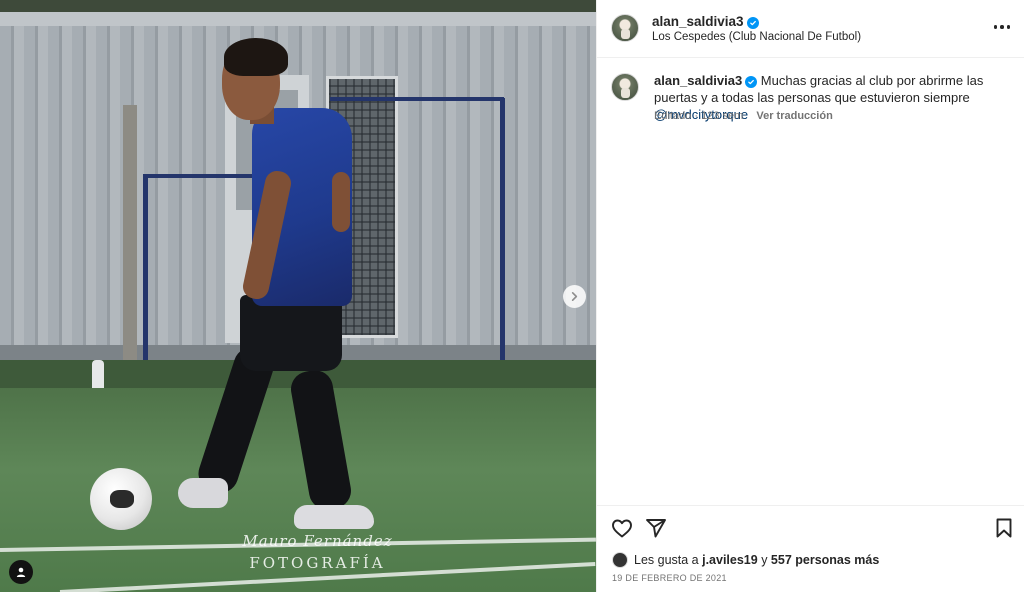  Describe the element at coordinates (317, 541) in the screenshot. I see `watermark-name: Mauro Fernández` at that location.